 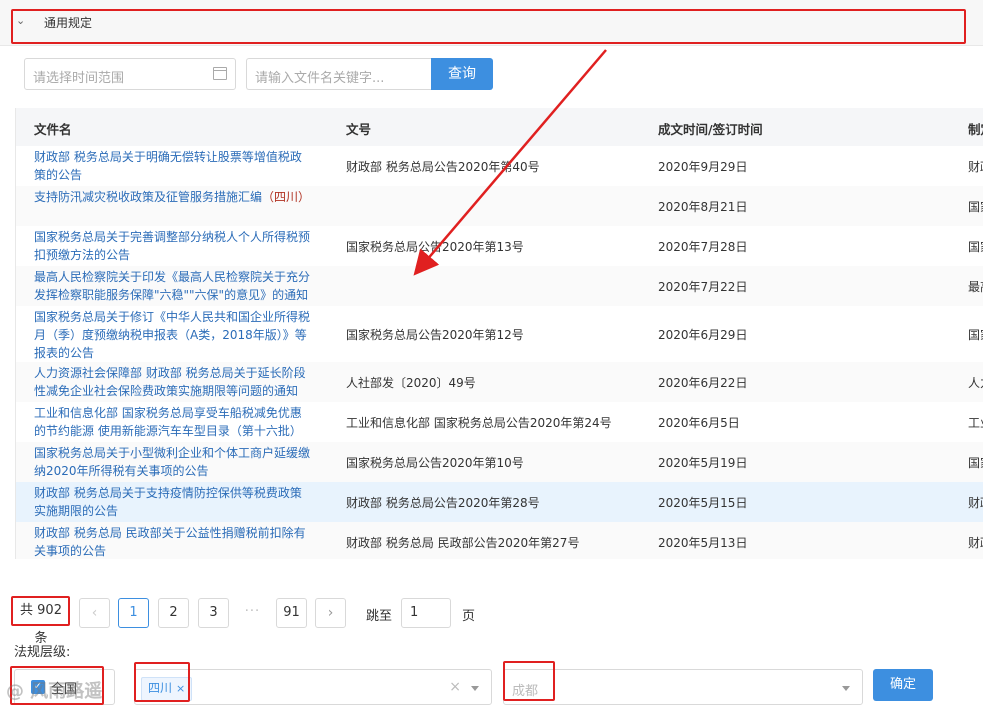 What do you see at coordinates (173, 613) in the screenshot?
I see `page-button-2: 2` at bounding box center [173, 613].